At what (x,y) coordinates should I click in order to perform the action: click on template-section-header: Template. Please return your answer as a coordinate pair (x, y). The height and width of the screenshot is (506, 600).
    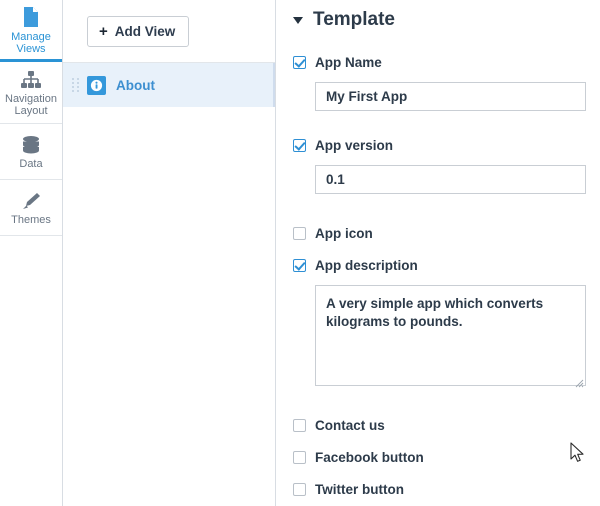
    Looking at the image, I should click on (440, 18).